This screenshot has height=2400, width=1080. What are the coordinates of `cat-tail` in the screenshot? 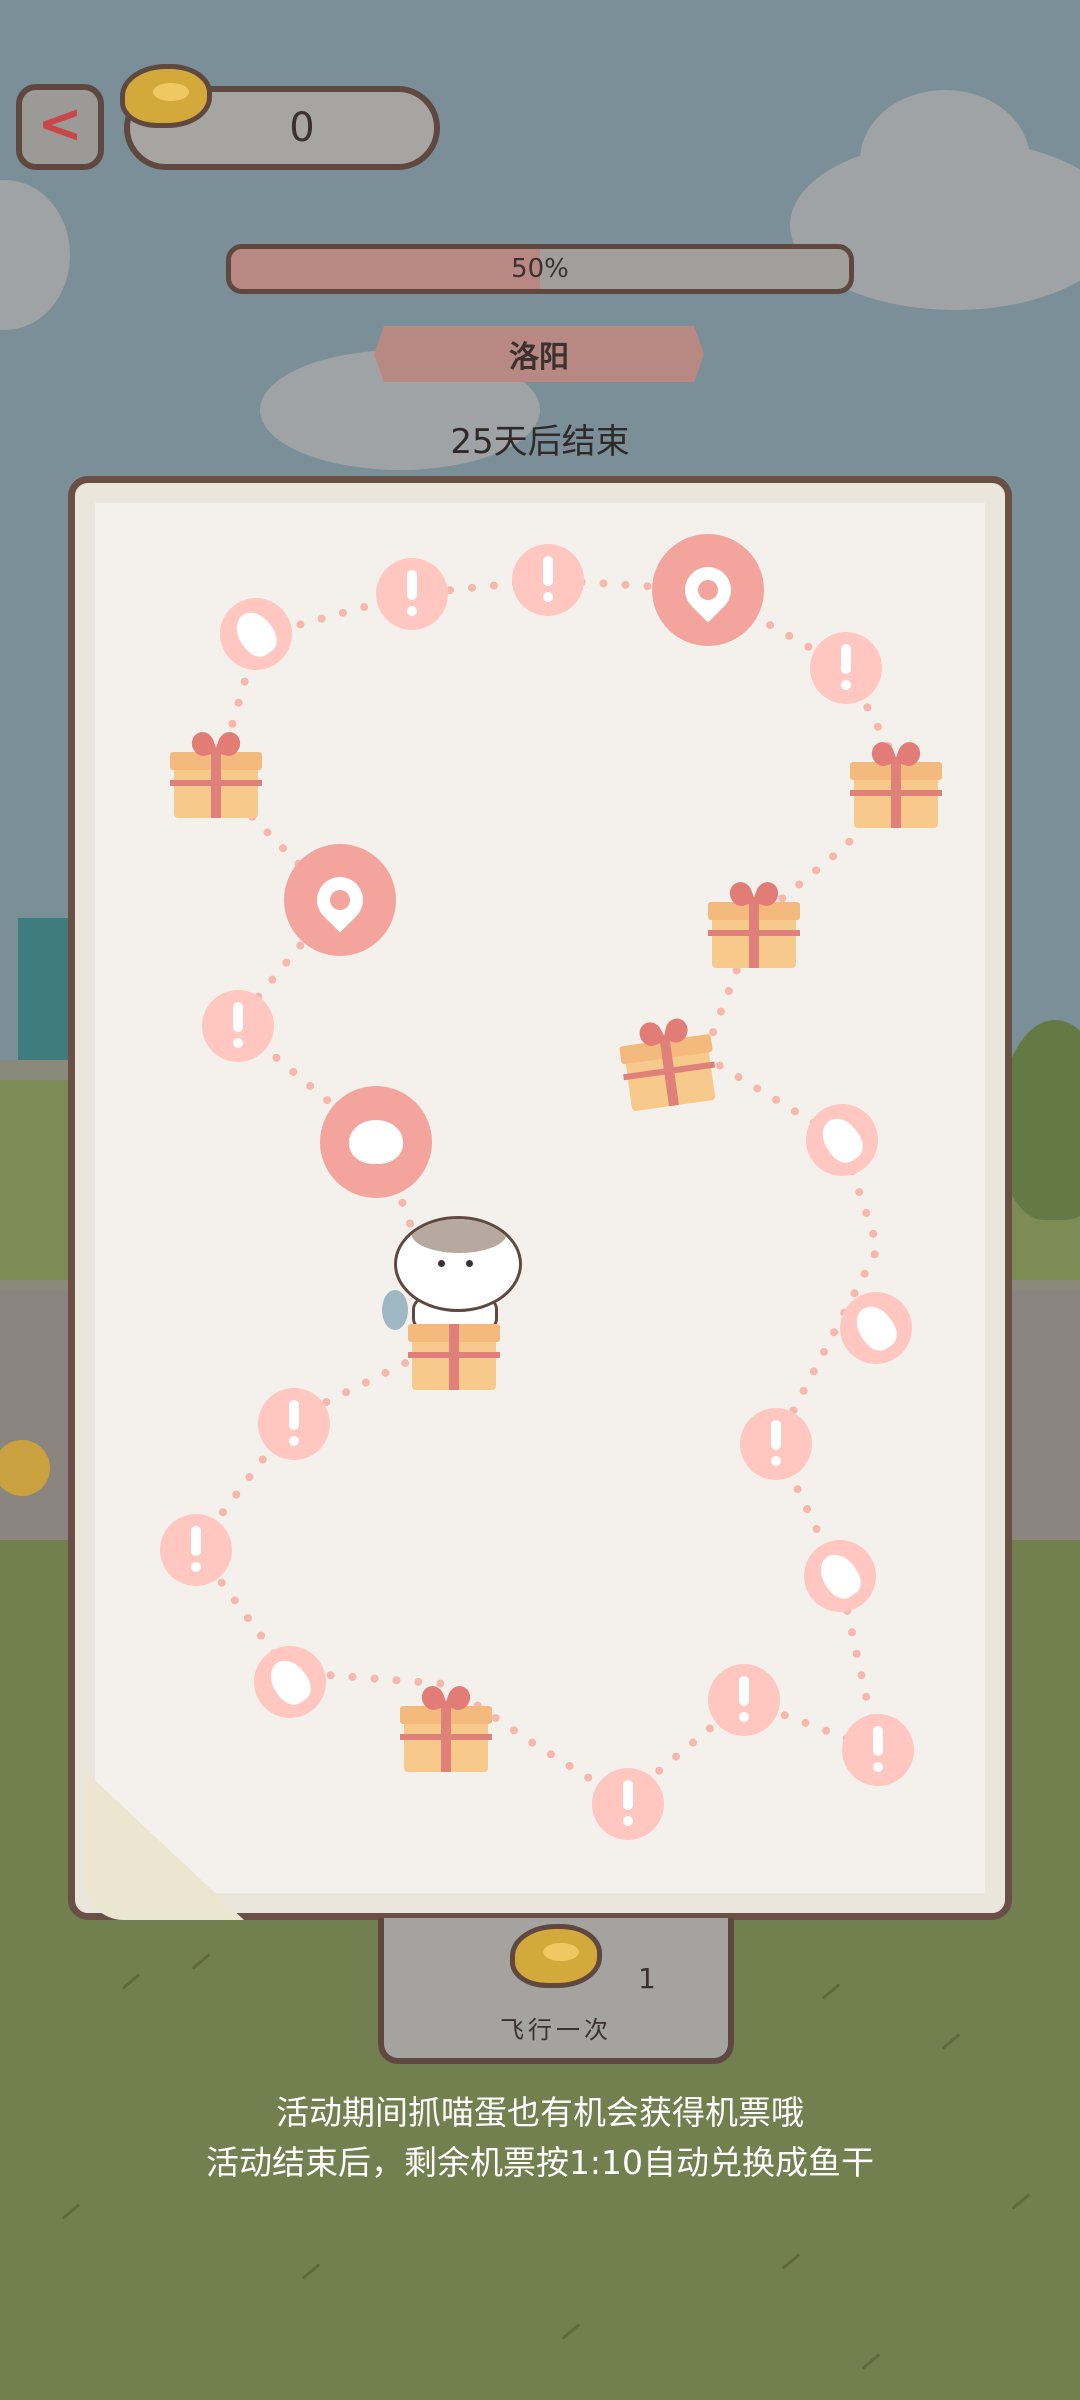 It's located at (395, 1310).